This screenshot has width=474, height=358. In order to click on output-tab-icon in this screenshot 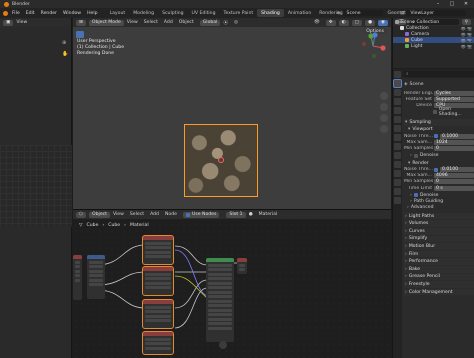, I will do `click(397, 92)`.